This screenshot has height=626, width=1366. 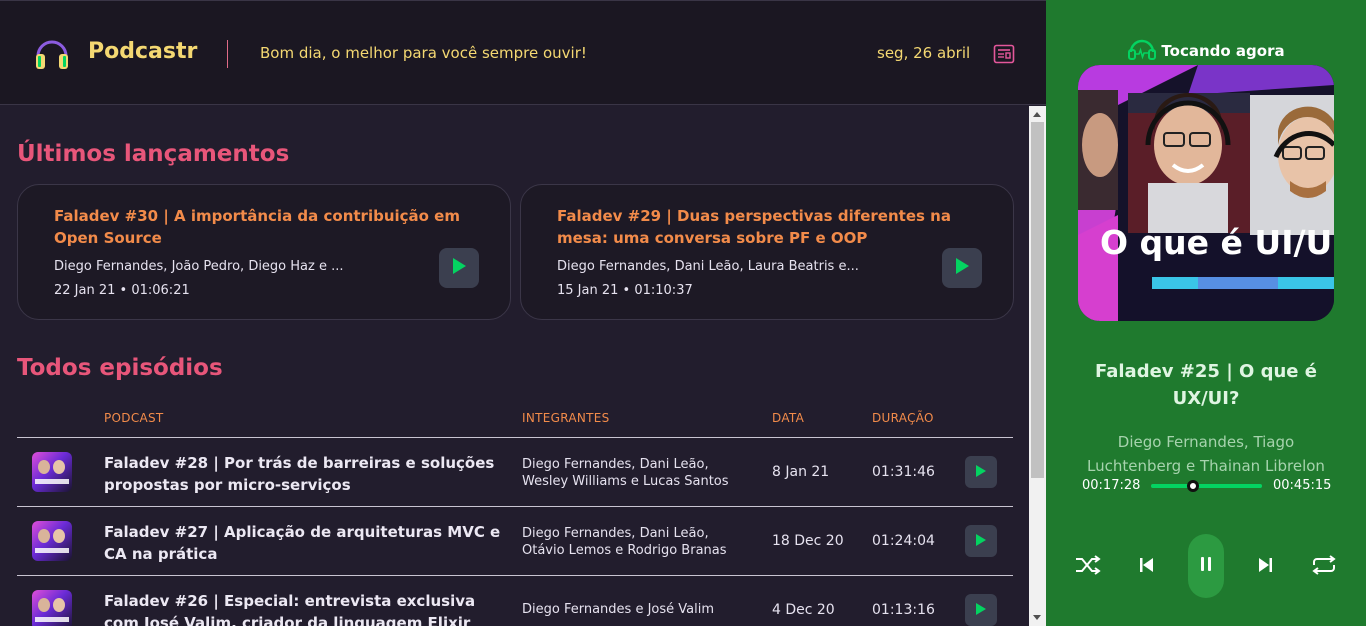 I want to click on episode-duration: 01:31:46, so click(x=903, y=472).